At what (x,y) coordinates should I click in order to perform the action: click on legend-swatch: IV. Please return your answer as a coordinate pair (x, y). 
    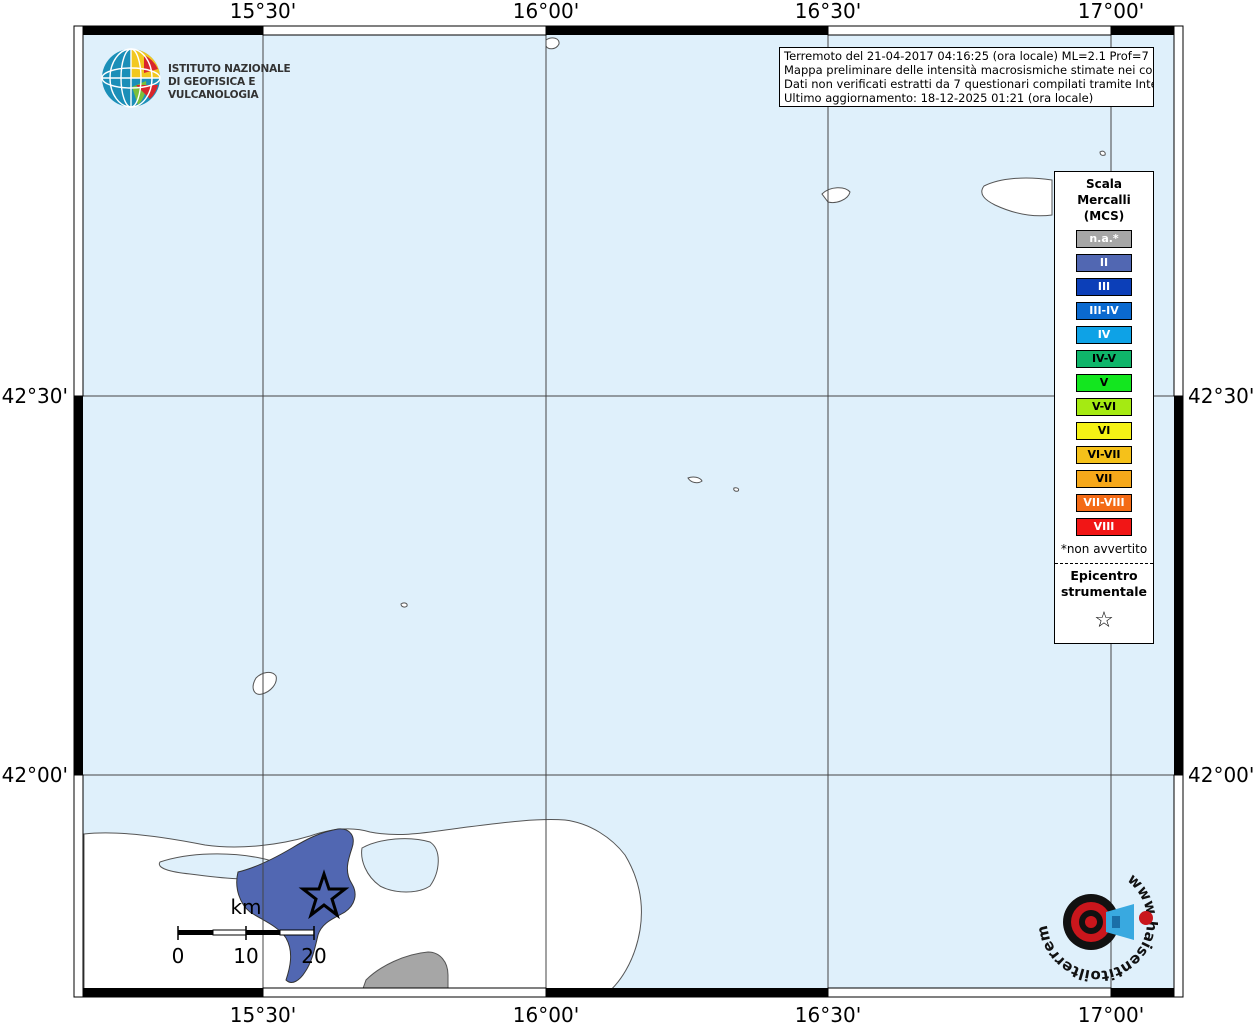
    Looking at the image, I should click on (1104, 335).